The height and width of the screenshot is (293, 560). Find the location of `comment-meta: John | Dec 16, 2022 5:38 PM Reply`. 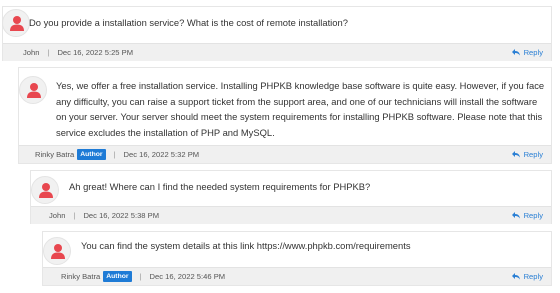

comment-meta: John | Dec 16, 2022 5:38 PM Reply is located at coordinates (291, 215).